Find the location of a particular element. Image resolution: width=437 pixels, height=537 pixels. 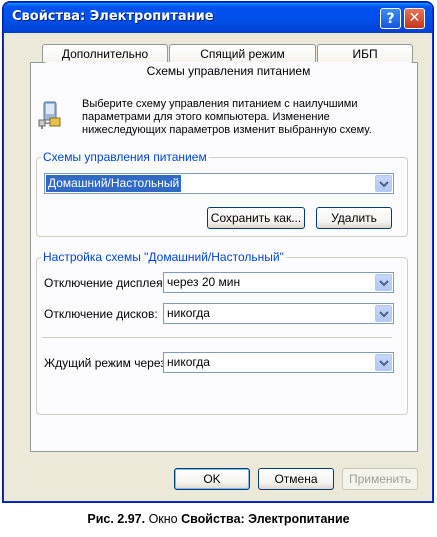

close-icon: ✕ is located at coordinates (414, 18).